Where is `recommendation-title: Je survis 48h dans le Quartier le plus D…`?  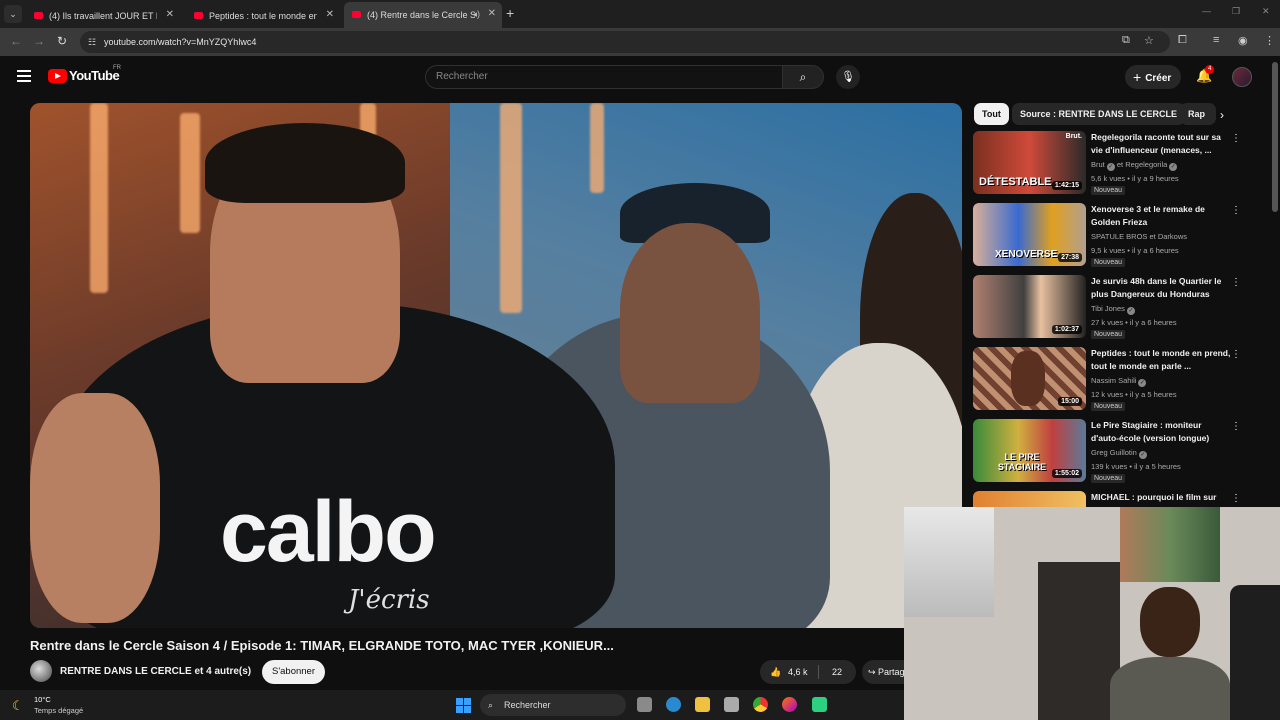
recommendation-title: Je survis 48h dans le Quartier le plus D… is located at coordinates (1161, 288).